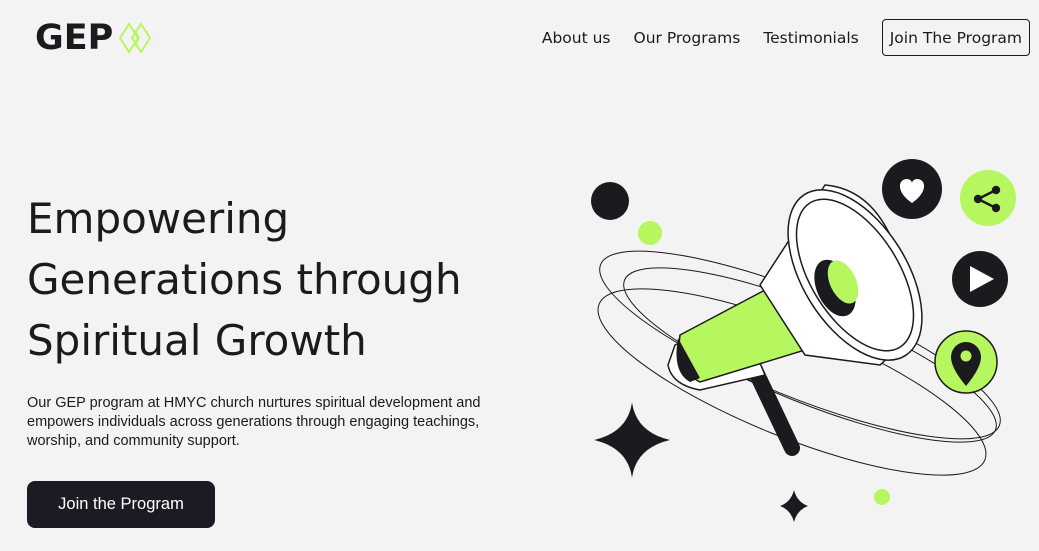 This screenshot has height=551, width=1039. I want to click on join-program-button: Join the Program, so click(121, 504).